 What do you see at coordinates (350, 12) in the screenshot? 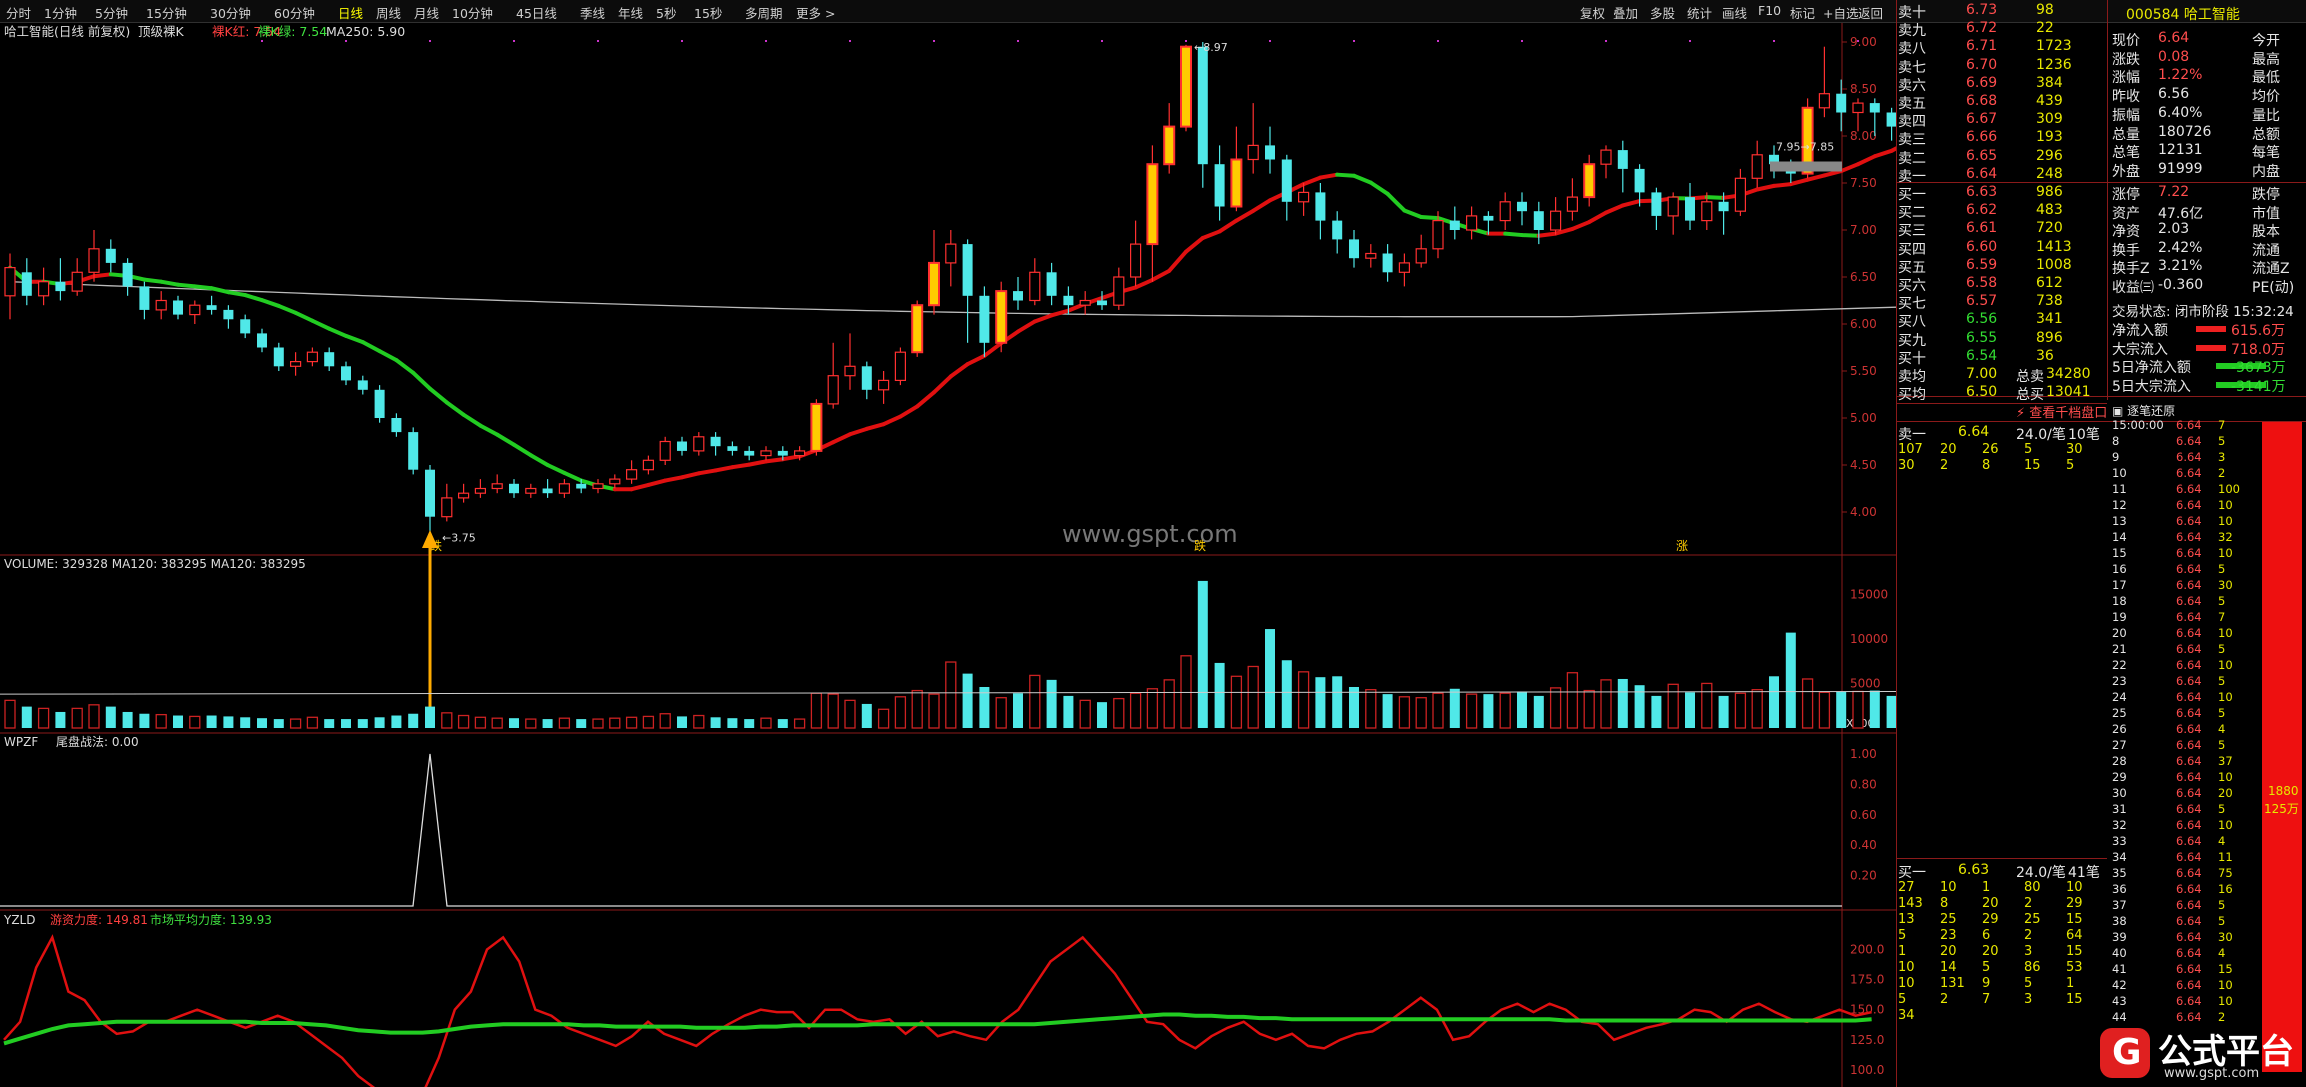
I see `period-tab: 日线` at bounding box center [350, 12].